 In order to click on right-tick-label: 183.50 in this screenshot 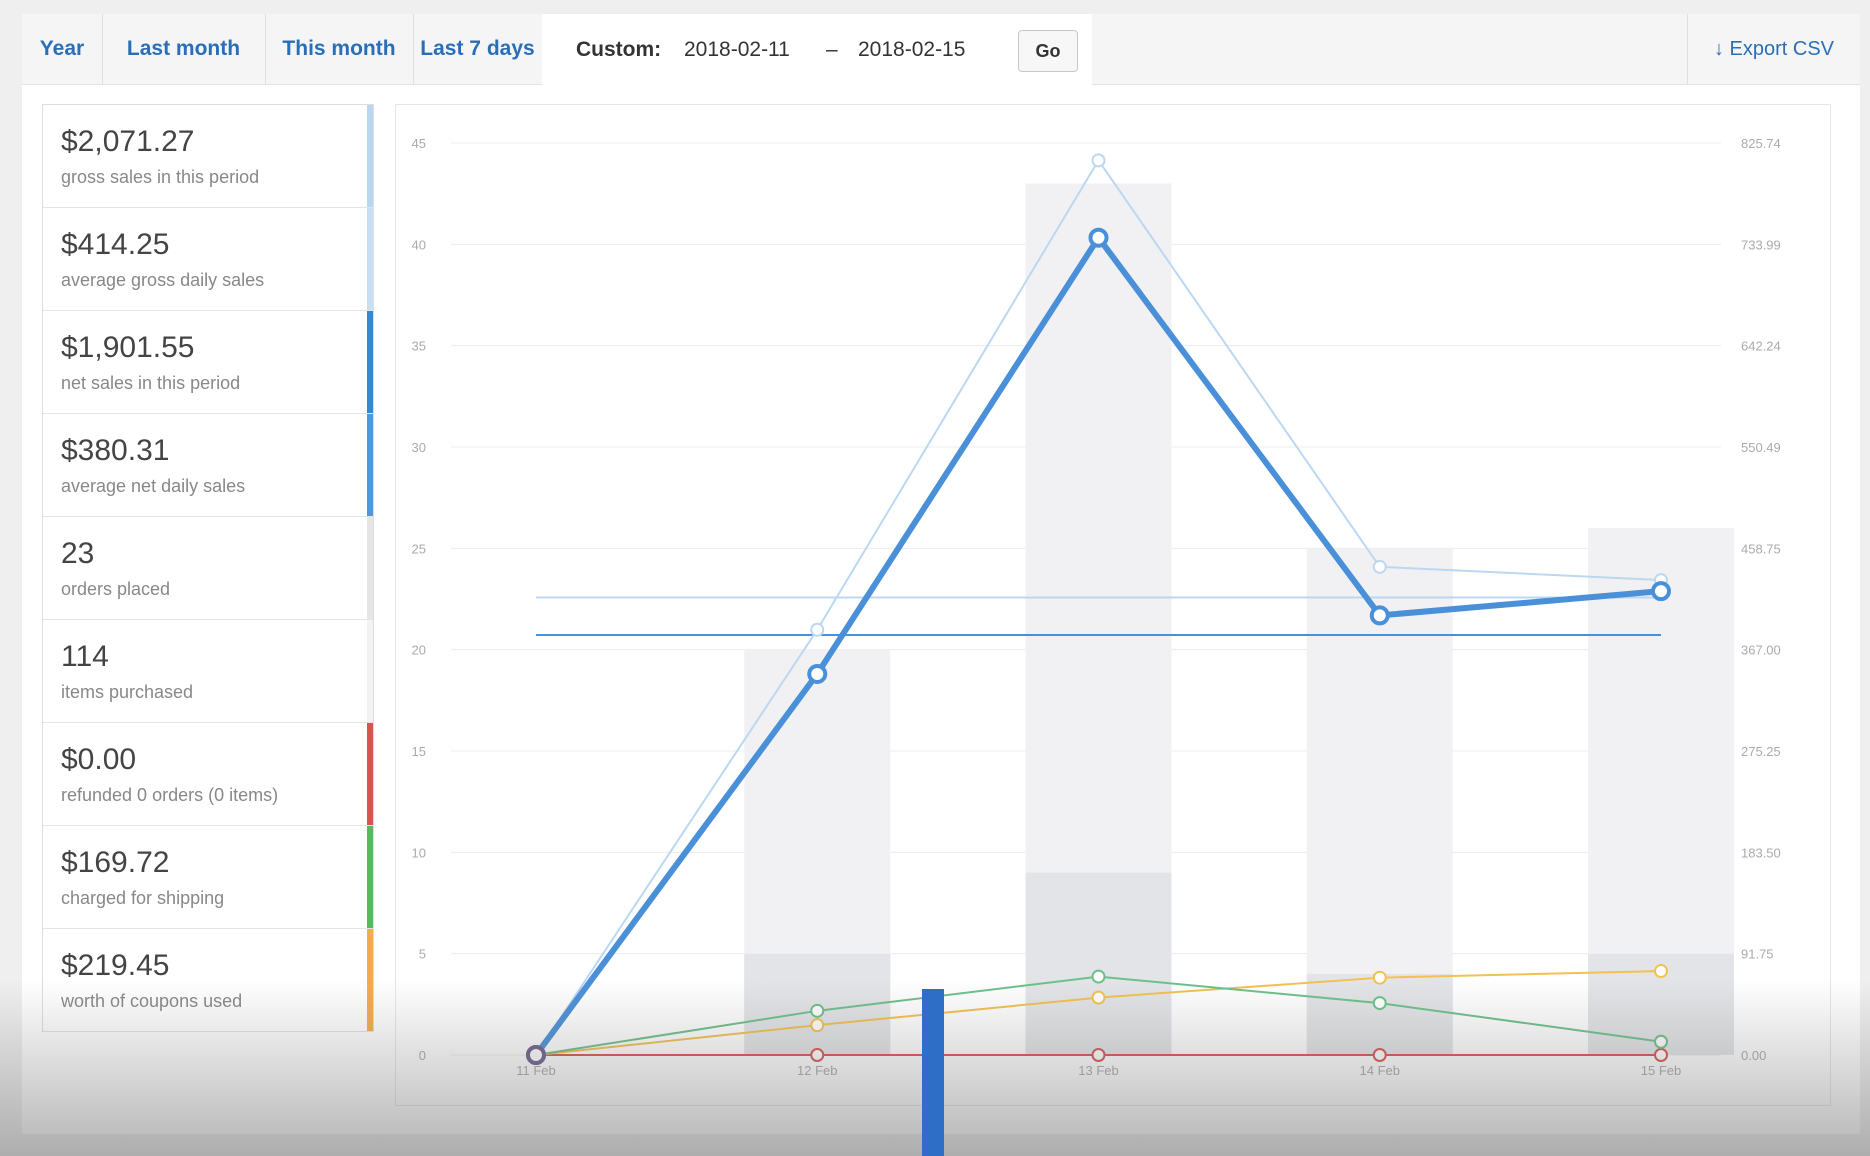, I will do `click(1761, 852)`.